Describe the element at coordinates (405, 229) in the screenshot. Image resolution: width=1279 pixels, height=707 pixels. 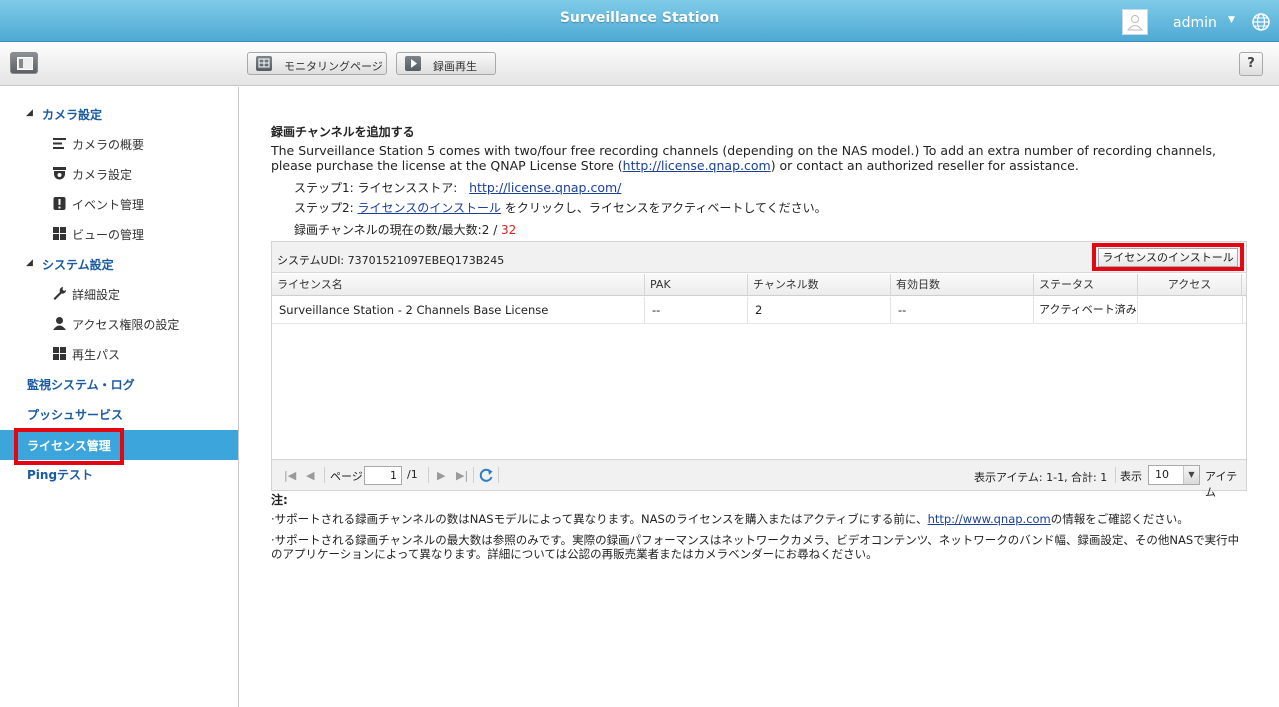
I see `channel-count: 録画チャンネルの現在の数/最大数:2 / 32` at that location.